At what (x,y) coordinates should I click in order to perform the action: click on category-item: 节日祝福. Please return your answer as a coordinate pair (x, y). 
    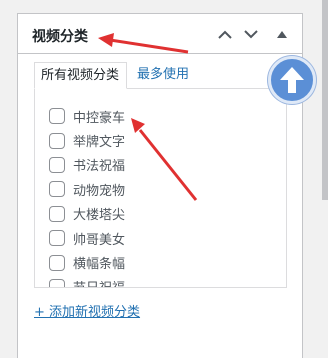
    Looking at the image, I should click on (87, 281).